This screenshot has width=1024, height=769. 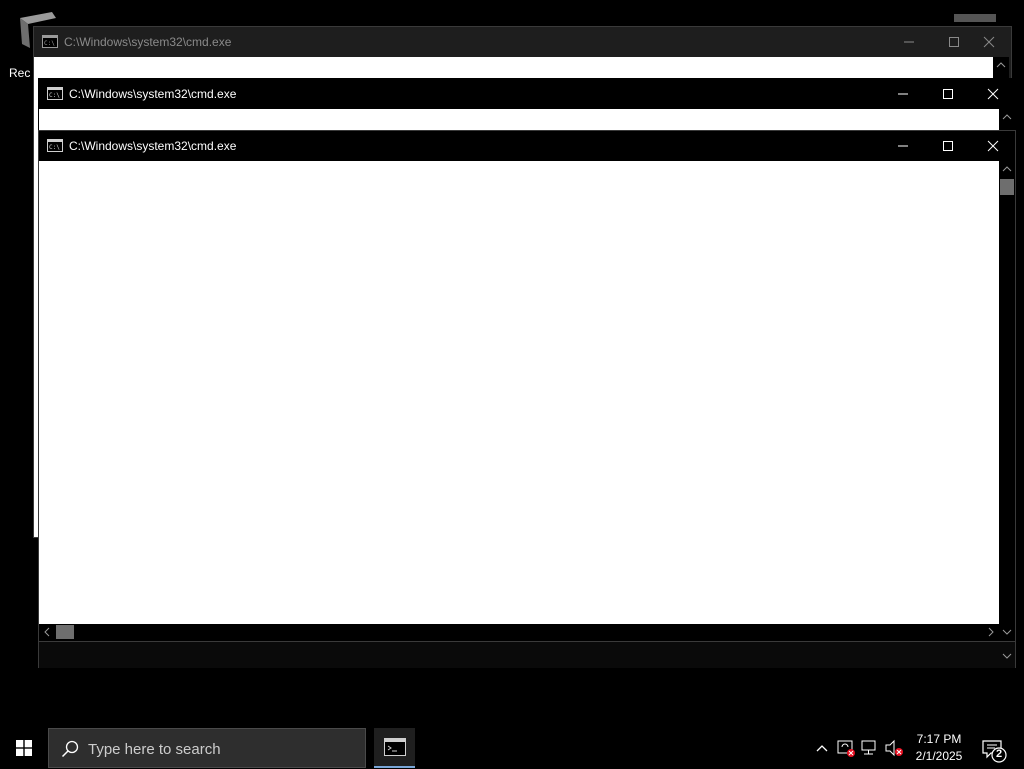 What do you see at coordinates (939, 748) in the screenshot?
I see `taskbar-clock: 7:17 PM 2/1/2025` at bounding box center [939, 748].